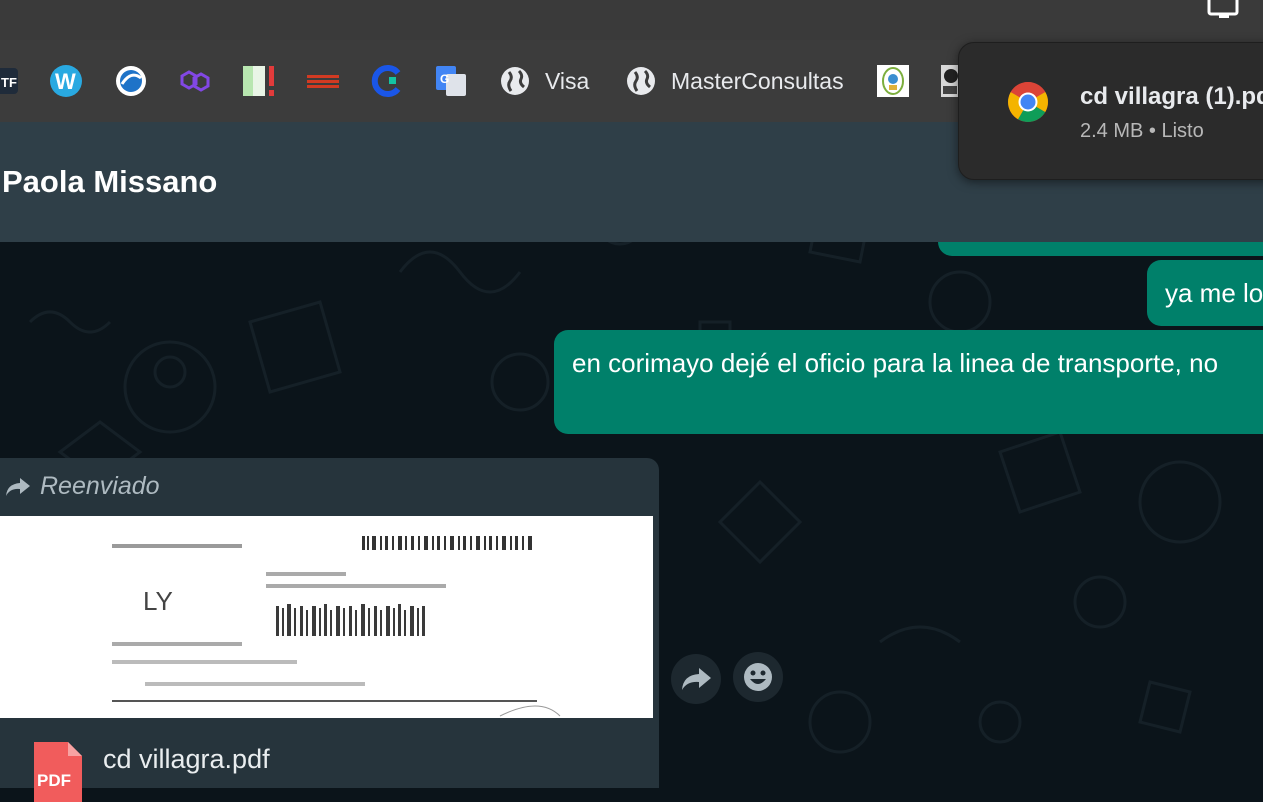 The image size is (1263, 802). I want to click on forwarded-indicator: Reenviado, so click(82, 486).